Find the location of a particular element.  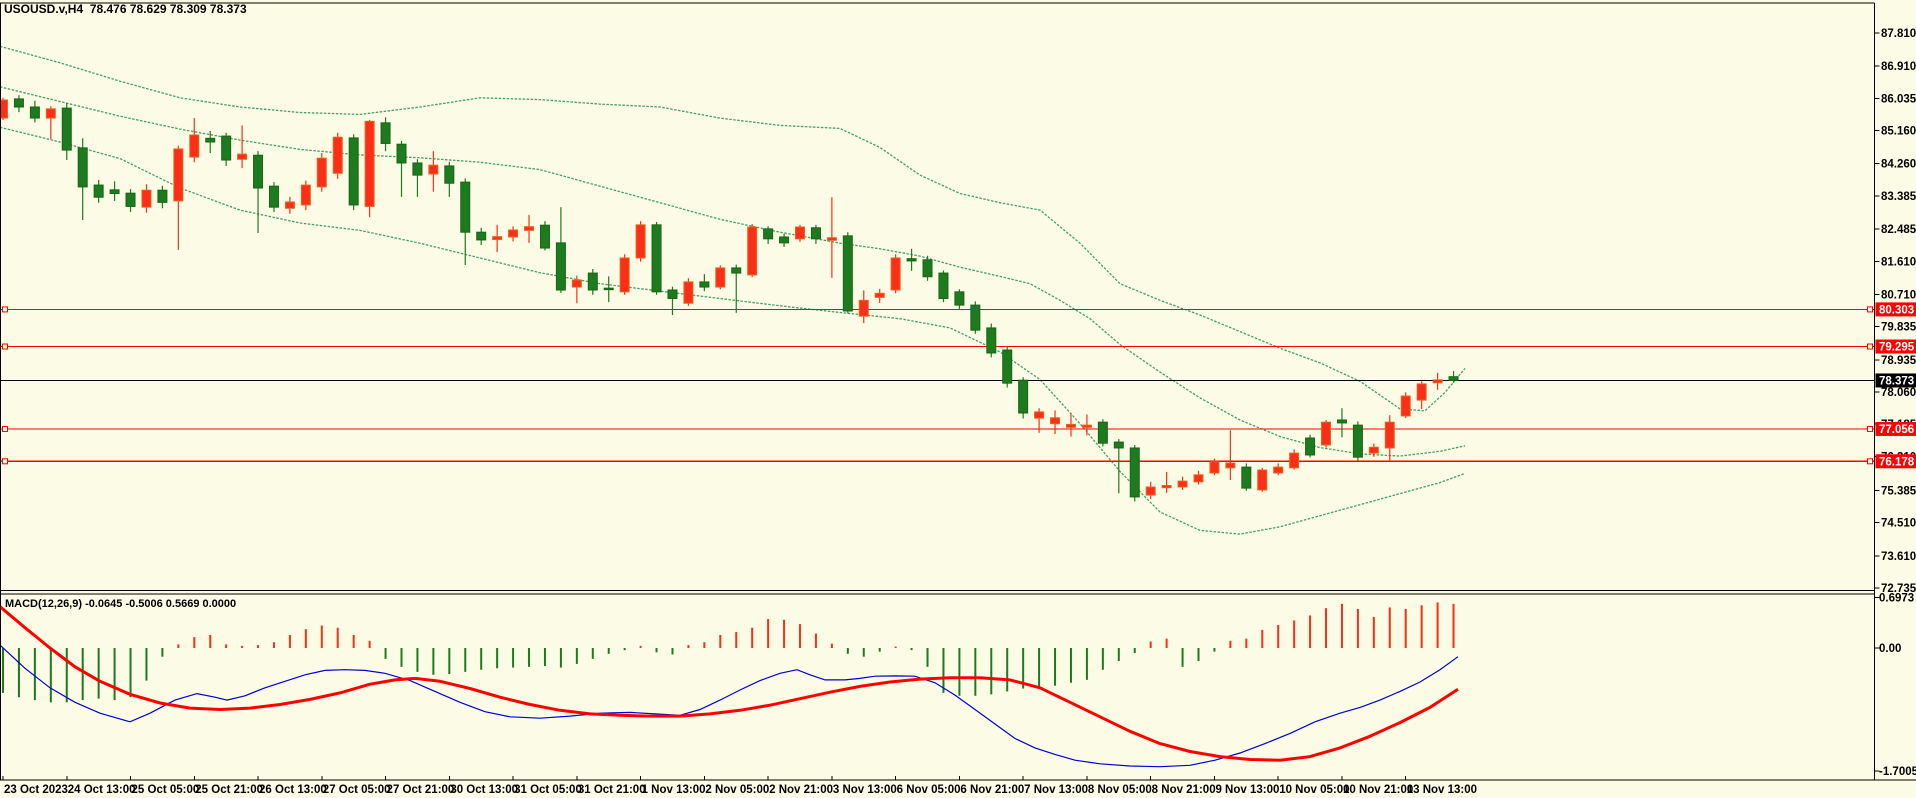

level-price-badge-label: 77.056 is located at coordinates (1896, 430).